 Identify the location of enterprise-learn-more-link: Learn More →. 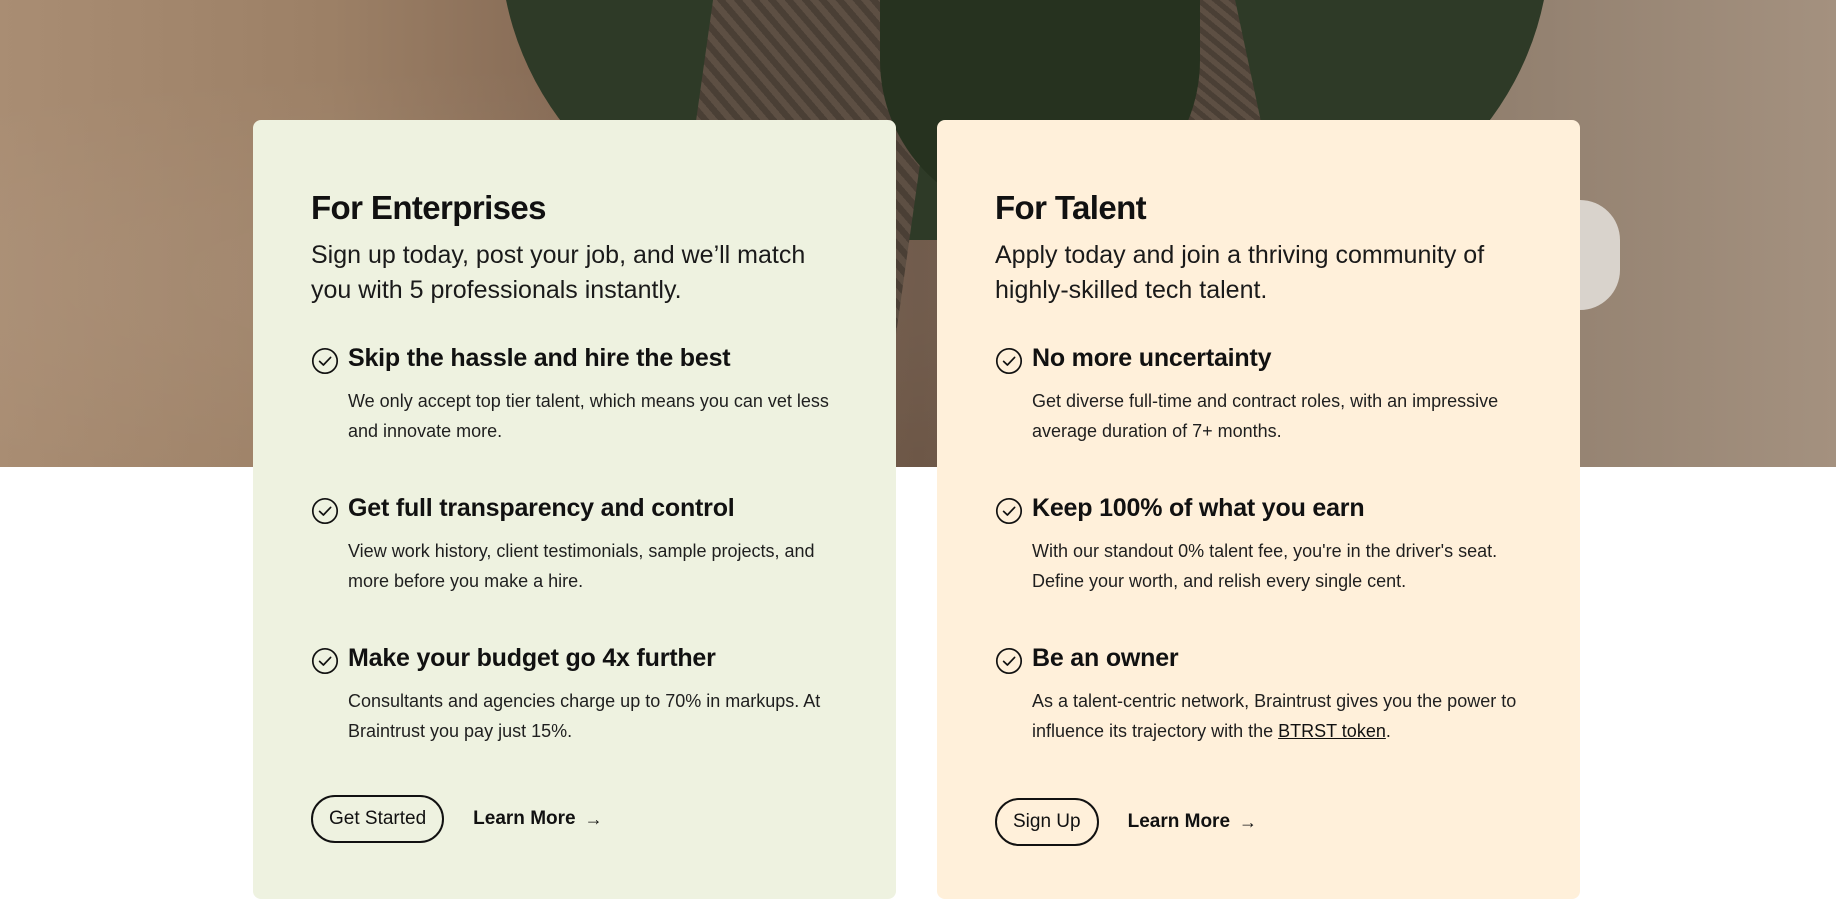
(537, 819).